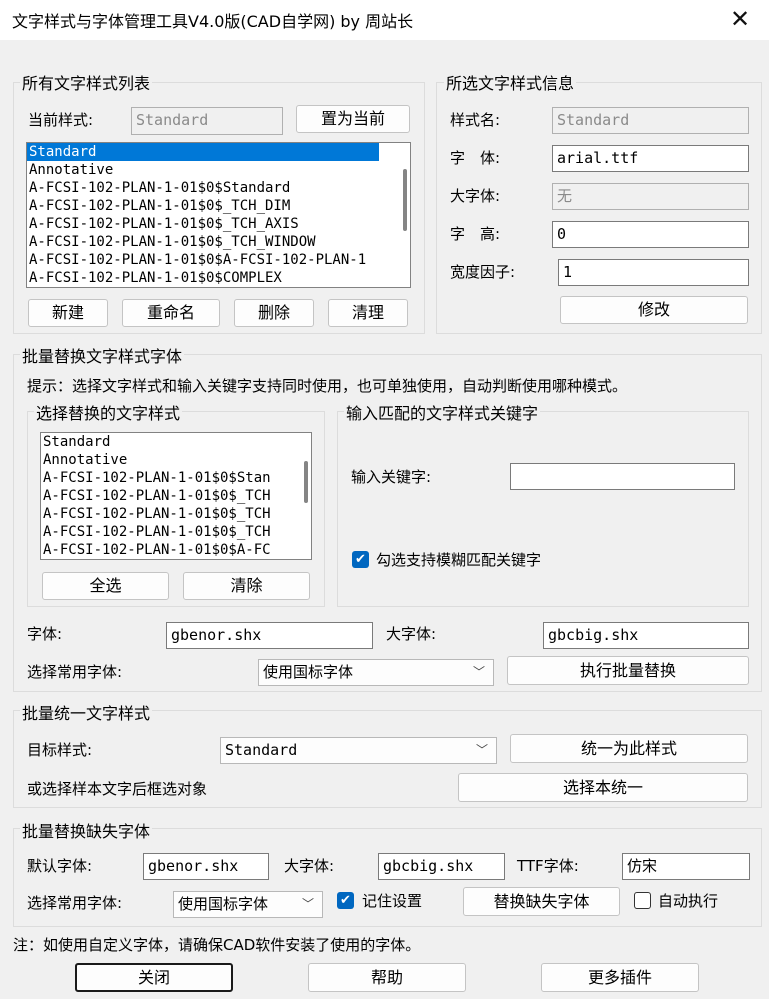  What do you see at coordinates (309, 866) in the screenshot?
I see `missing-bigfont-label: 大字体:` at bounding box center [309, 866].